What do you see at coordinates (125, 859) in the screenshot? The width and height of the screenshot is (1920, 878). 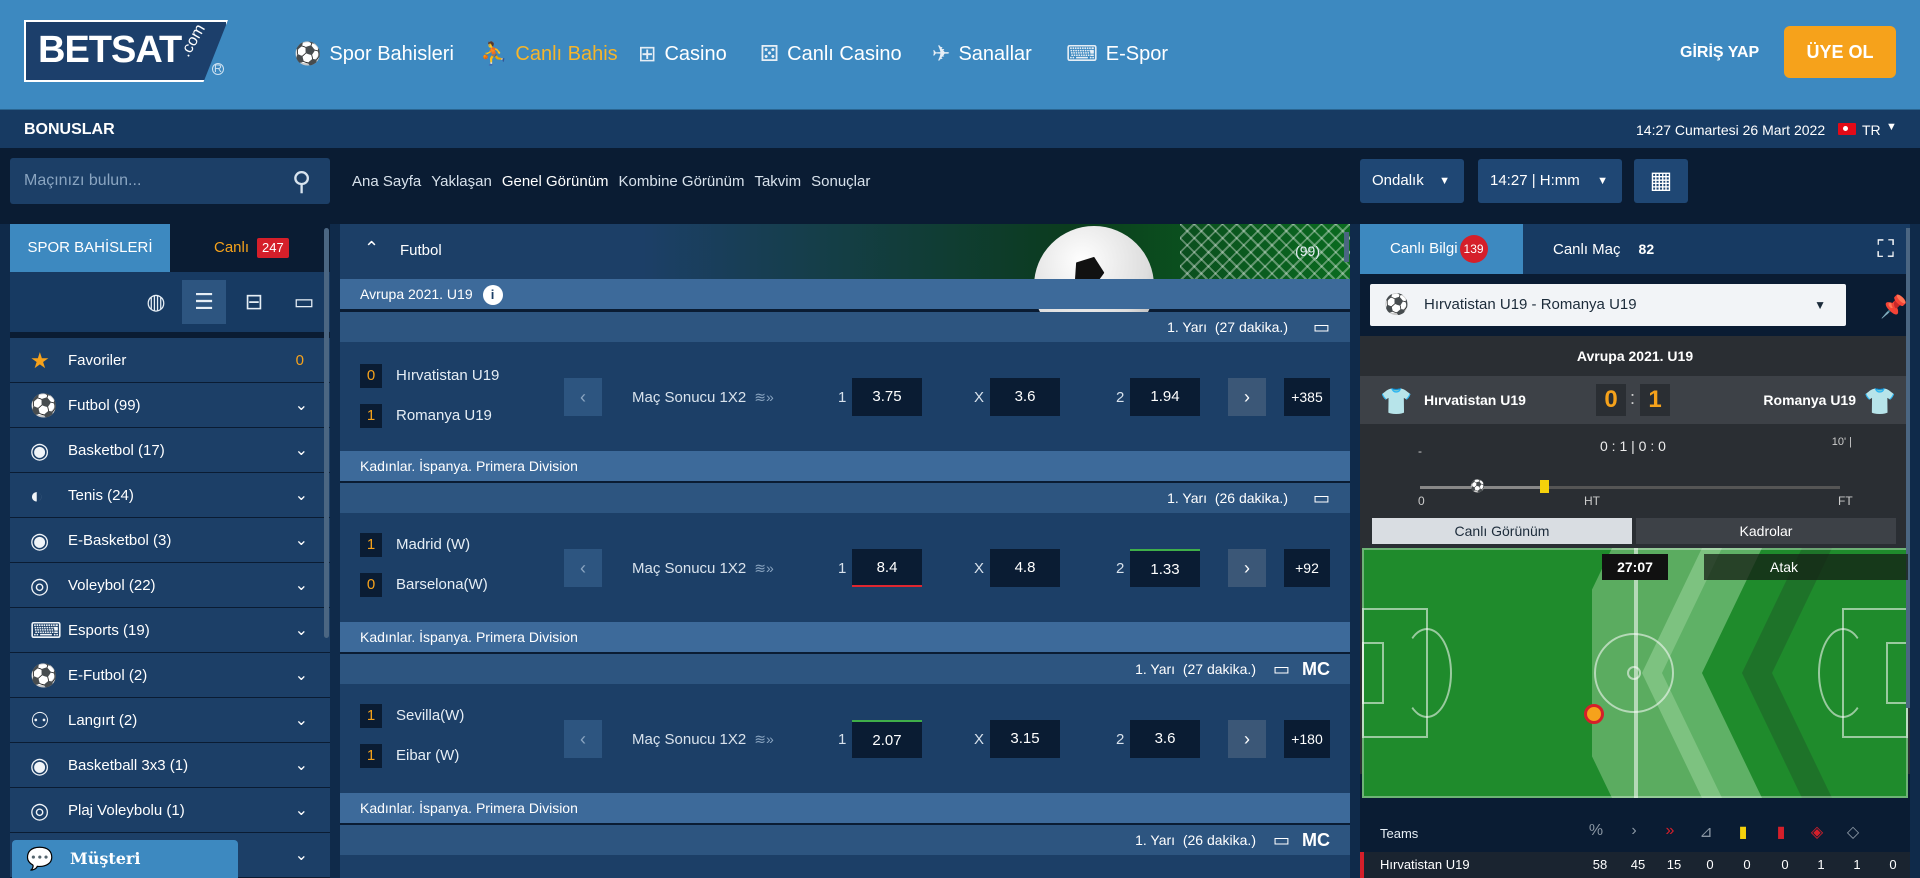 I see `customer-service-button: 💬 Müşteri Hizmetleri` at bounding box center [125, 859].